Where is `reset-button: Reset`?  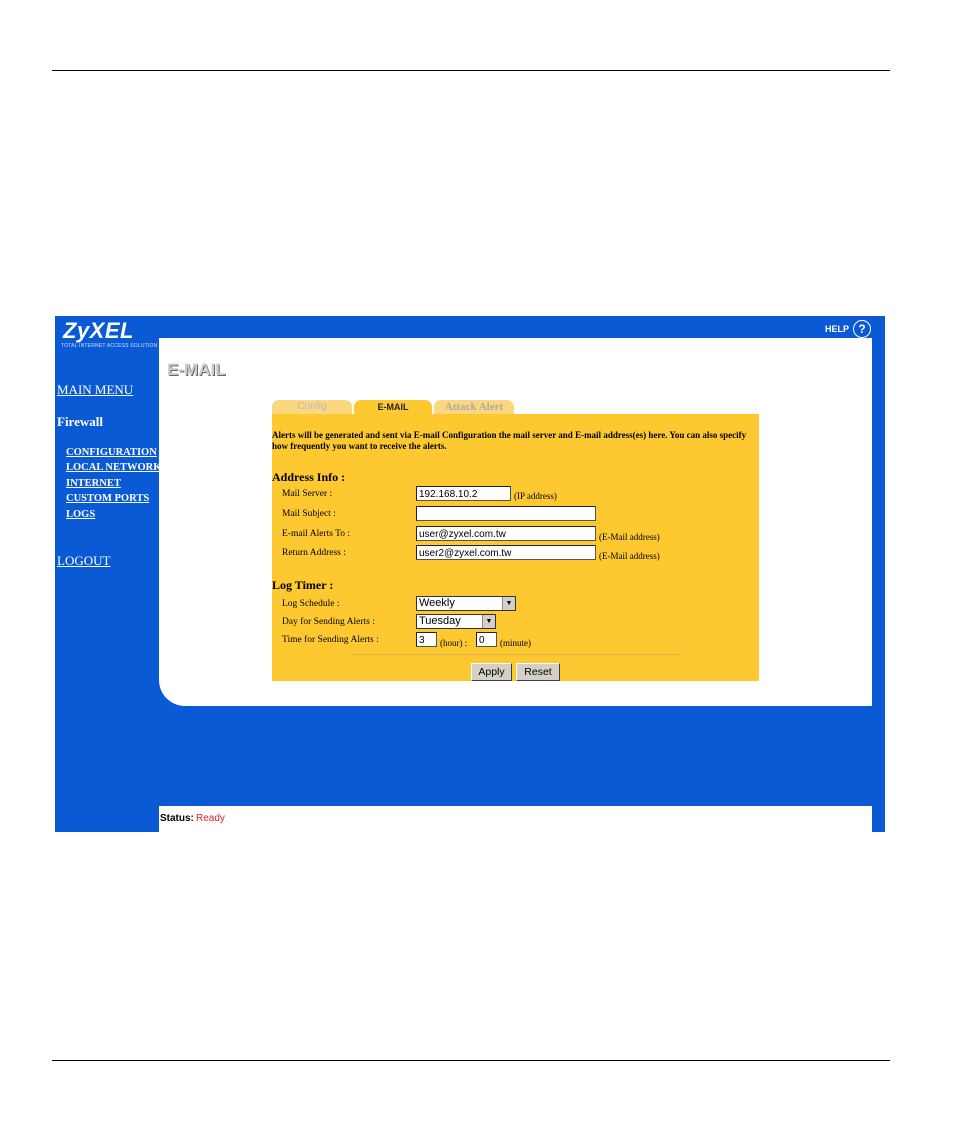 reset-button: Reset is located at coordinates (538, 672).